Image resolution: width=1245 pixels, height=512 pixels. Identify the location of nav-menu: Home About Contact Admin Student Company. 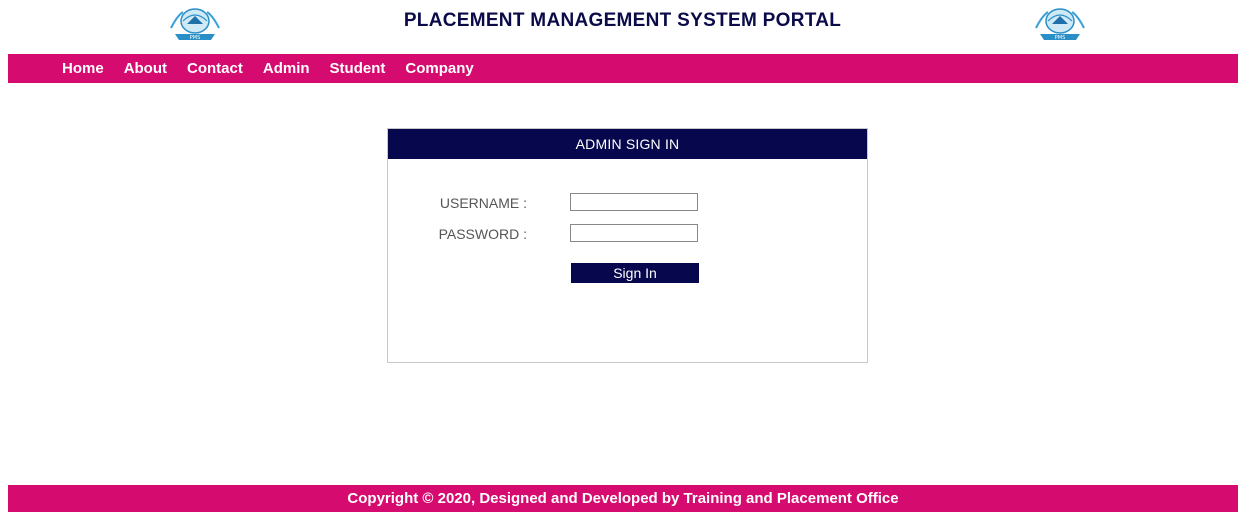
(278, 68).